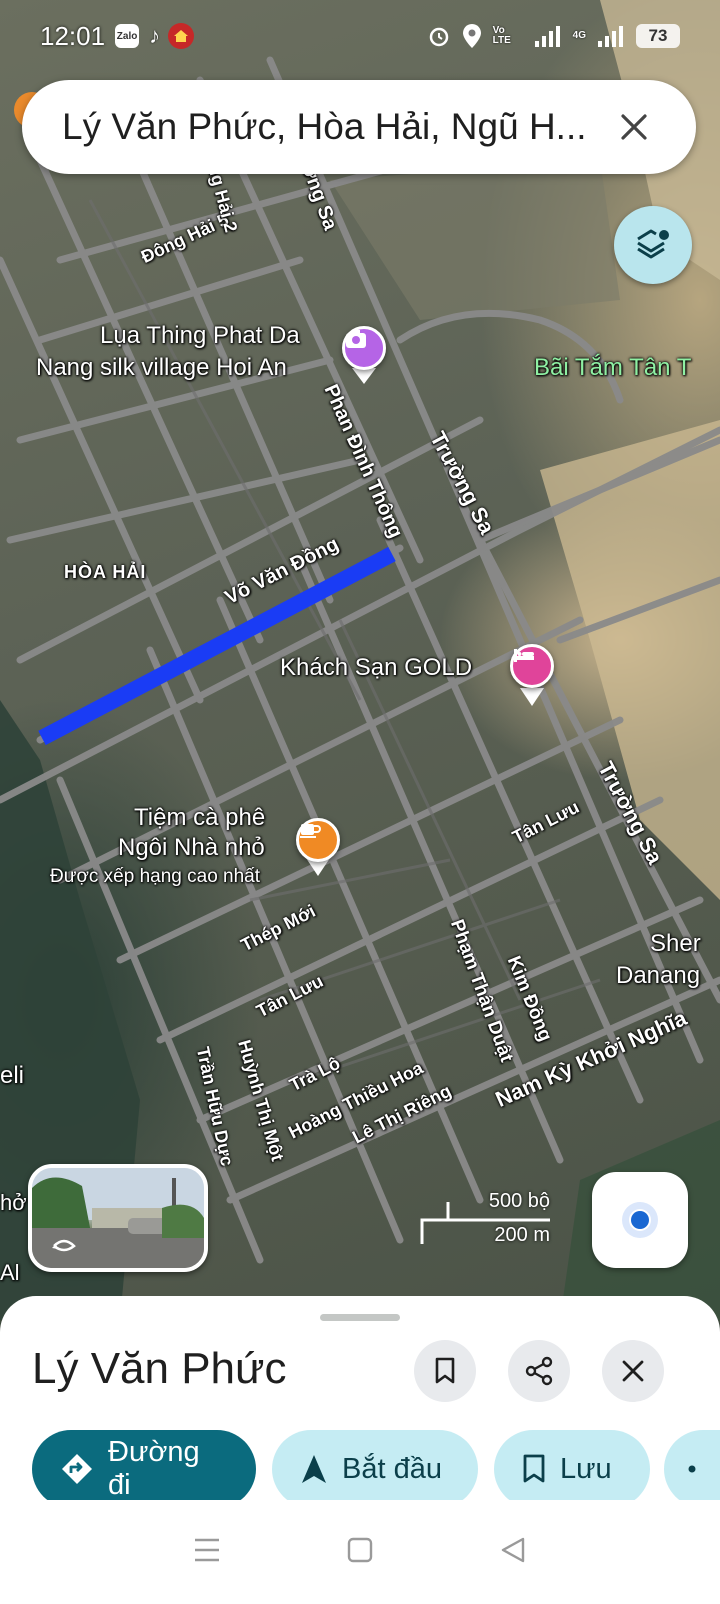 The image size is (720, 1604). What do you see at coordinates (318, 840) in the screenshot?
I see `cafe-poi-pin` at bounding box center [318, 840].